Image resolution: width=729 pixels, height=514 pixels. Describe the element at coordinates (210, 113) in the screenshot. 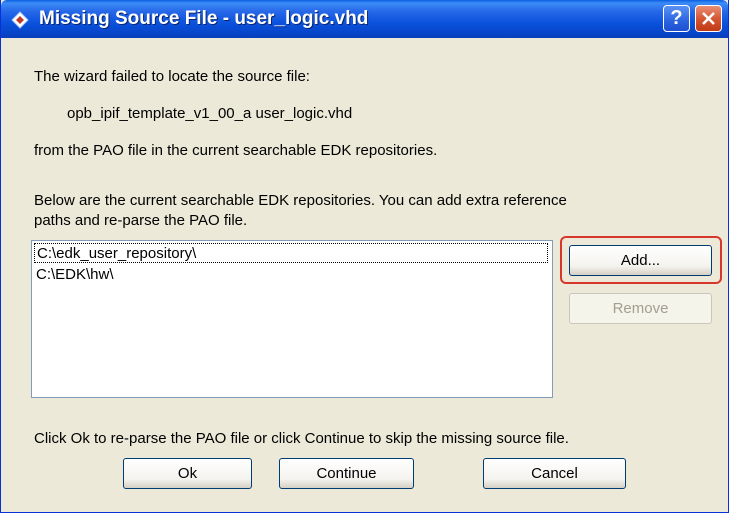

I see `missing-file-path: opb_ipif_template_v1_00_a user_logic.vhd` at that location.